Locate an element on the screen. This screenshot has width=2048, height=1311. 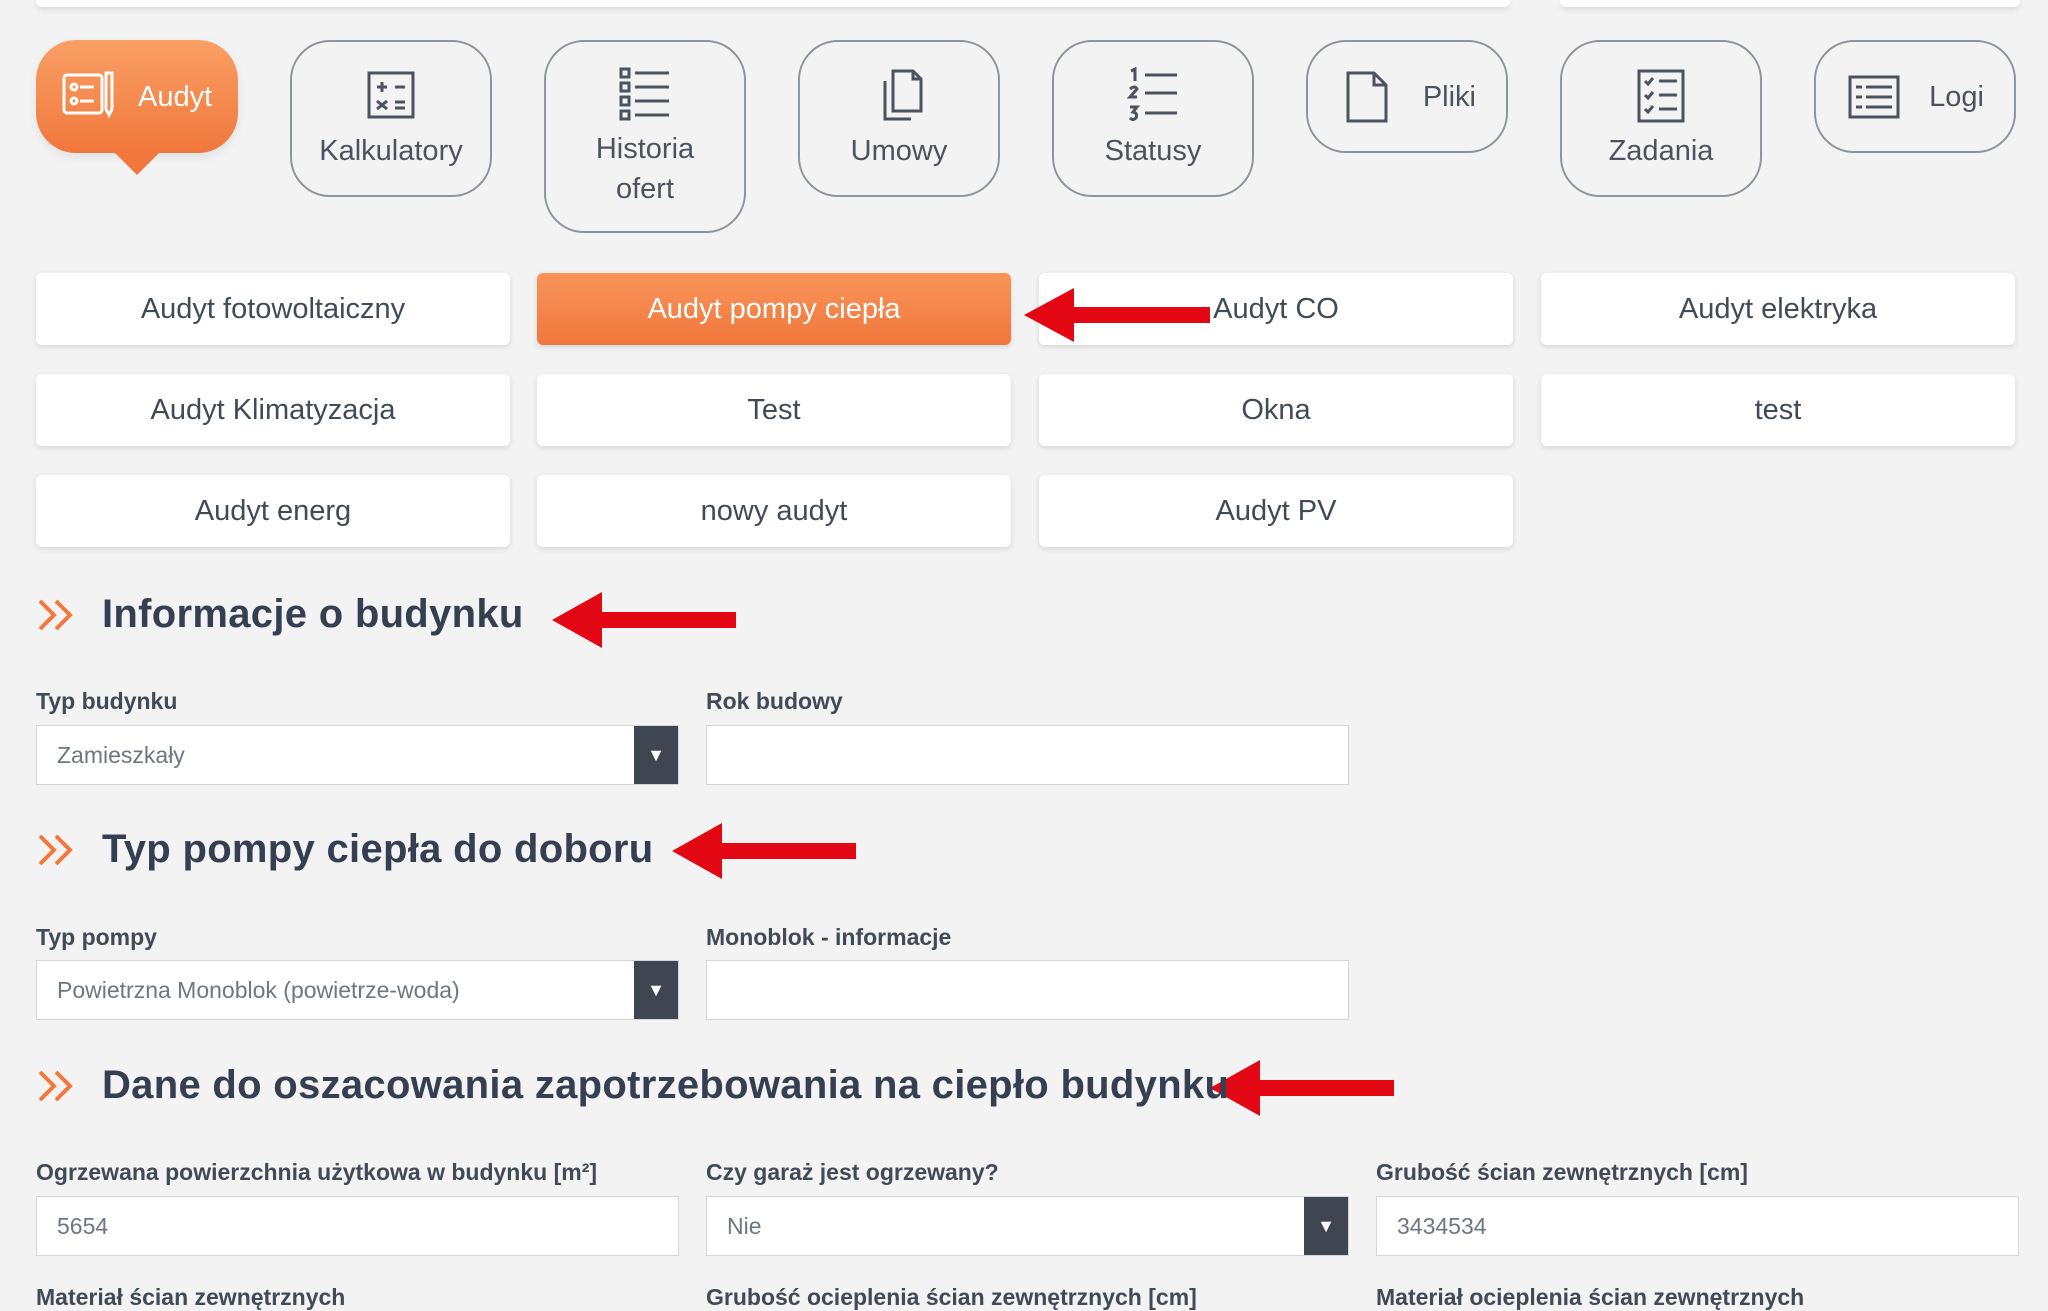
nav-tile-pliki: Pliki is located at coordinates (1407, 96).